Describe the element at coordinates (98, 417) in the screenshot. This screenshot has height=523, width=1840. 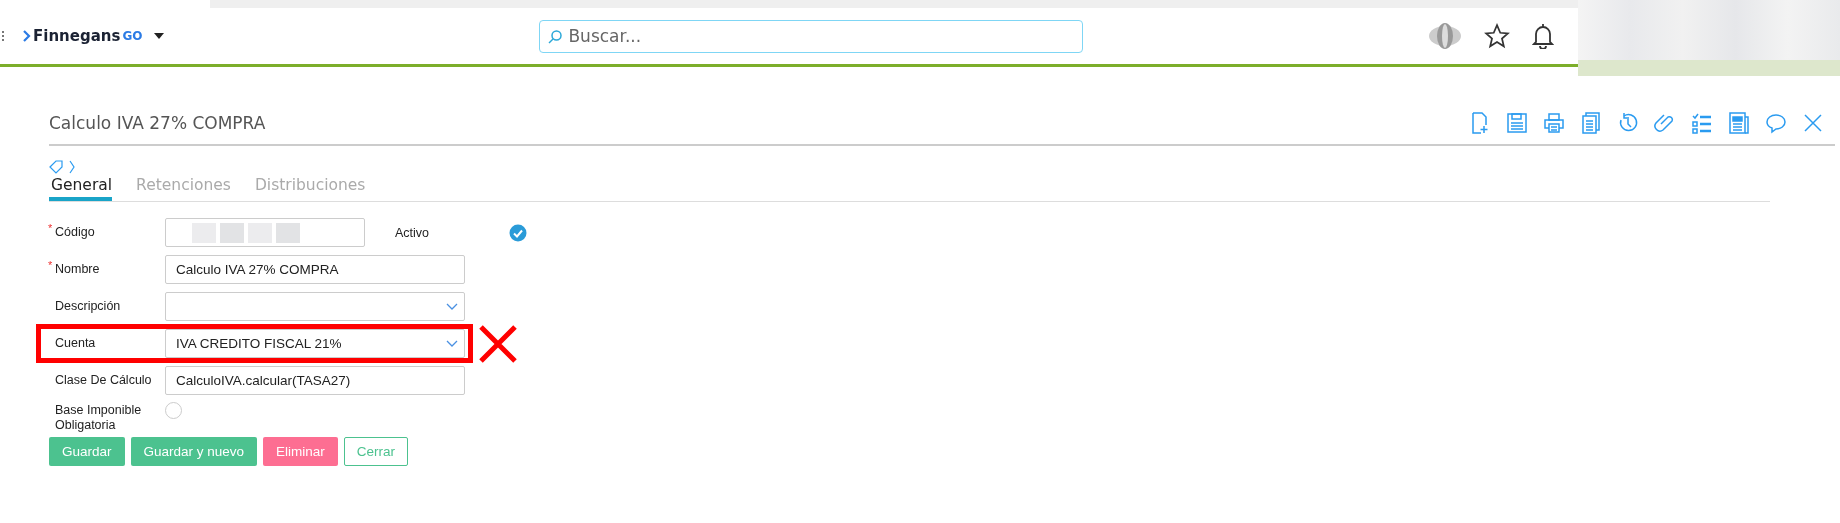
I see `field-label: Base Imponible Obligatoria` at that location.